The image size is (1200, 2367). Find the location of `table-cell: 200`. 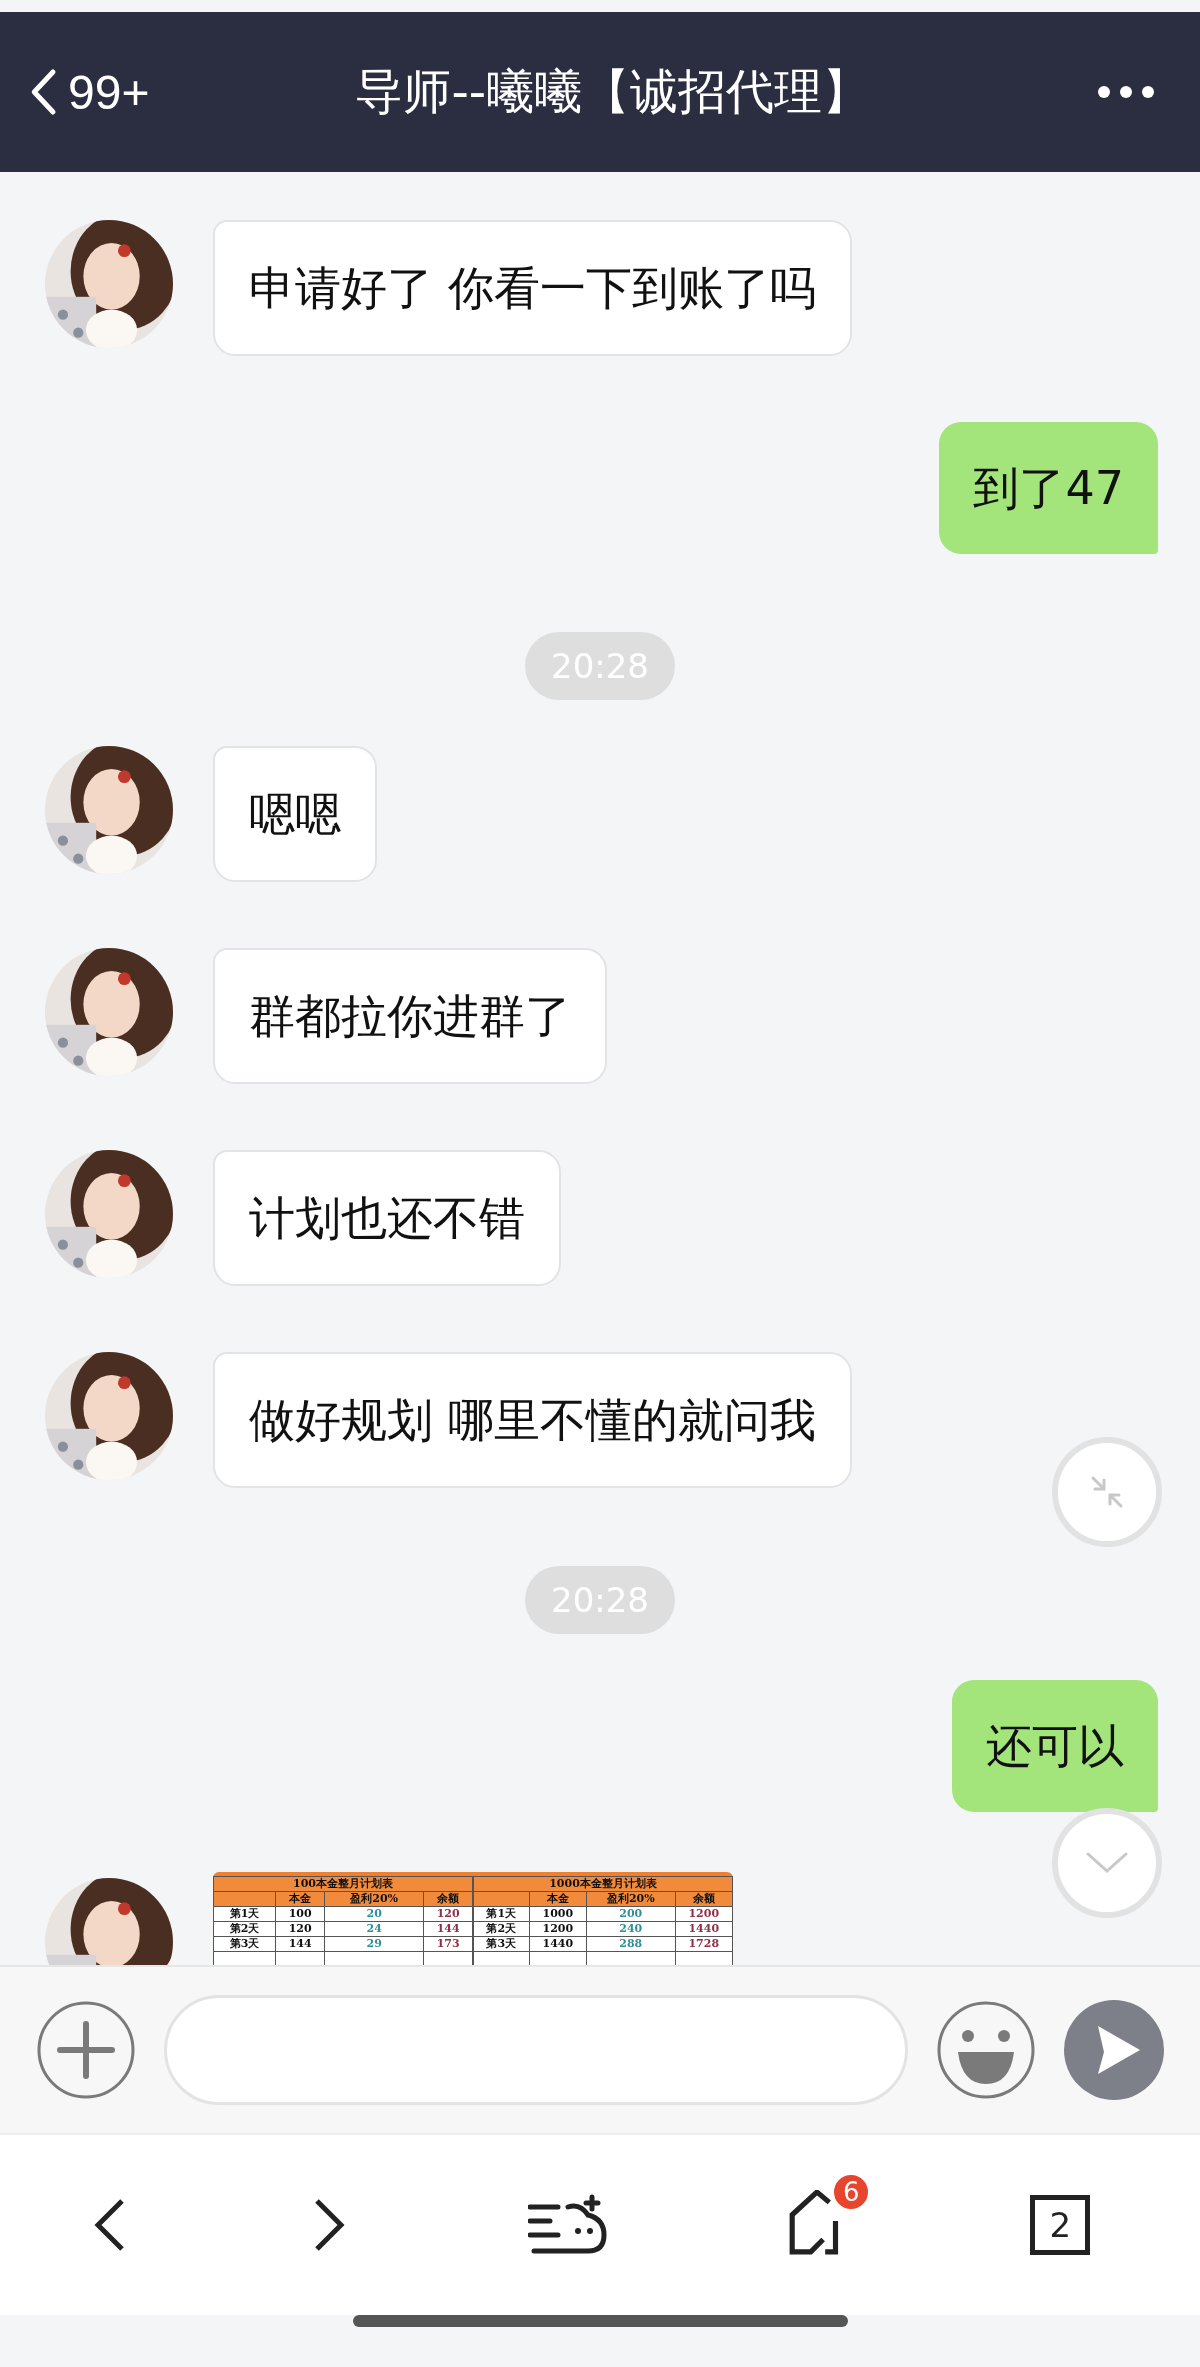

table-cell: 200 is located at coordinates (631, 1914).